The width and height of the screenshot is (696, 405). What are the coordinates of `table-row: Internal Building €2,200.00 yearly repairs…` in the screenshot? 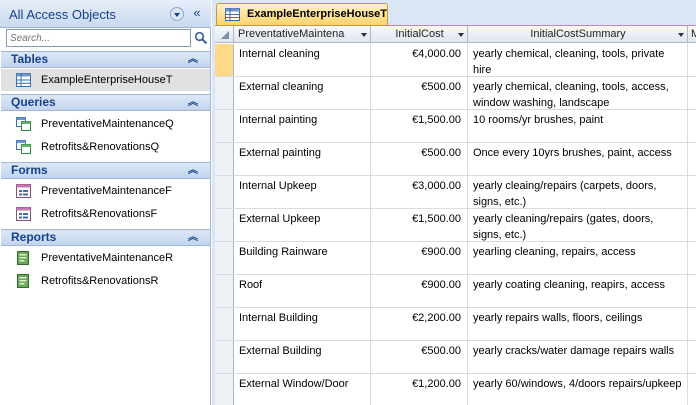 It's located at (455, 324).